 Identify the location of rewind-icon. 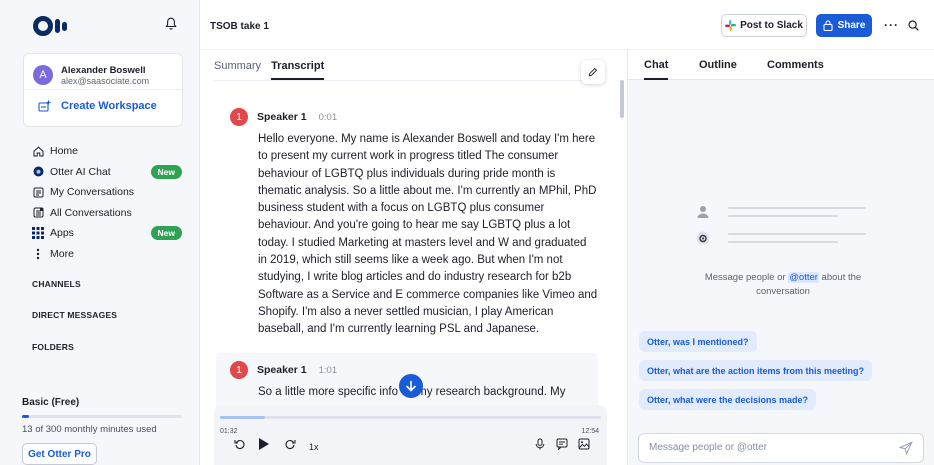
(240, 444).